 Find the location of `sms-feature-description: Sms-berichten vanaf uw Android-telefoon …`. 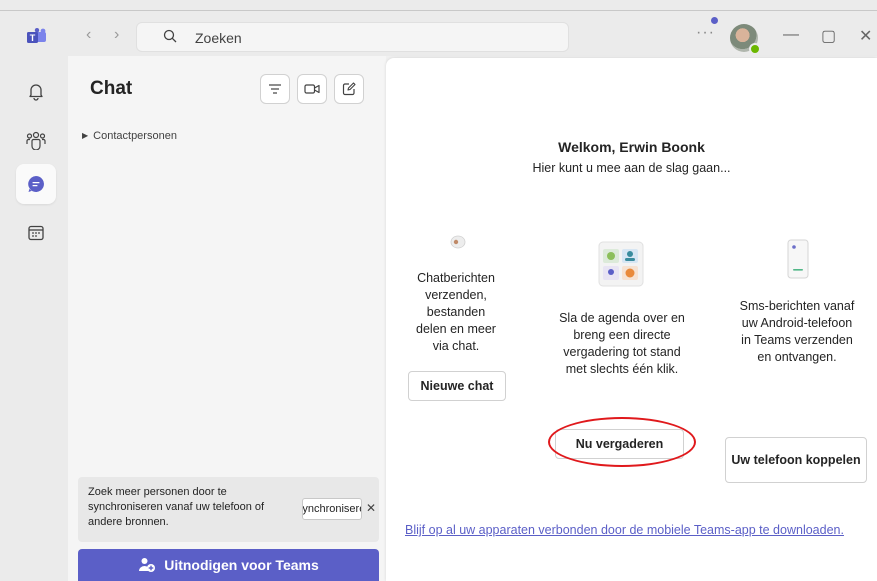

sms-feature-description: Sms-berichten vanaf uw Android-telefoon … is located at coordinates (797, 331).